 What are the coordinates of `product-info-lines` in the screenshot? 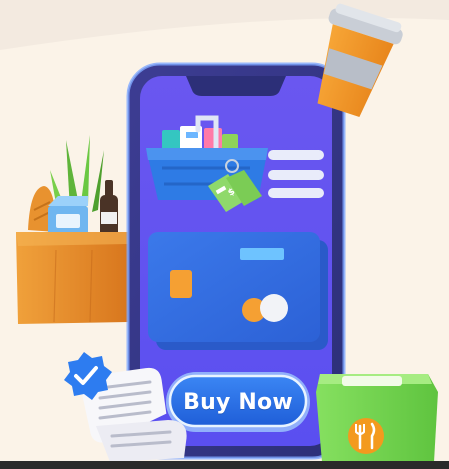 It's located at (296, 174).